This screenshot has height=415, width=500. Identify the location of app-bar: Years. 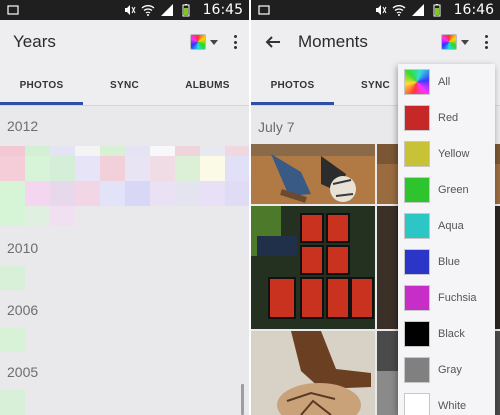
(124, 42).